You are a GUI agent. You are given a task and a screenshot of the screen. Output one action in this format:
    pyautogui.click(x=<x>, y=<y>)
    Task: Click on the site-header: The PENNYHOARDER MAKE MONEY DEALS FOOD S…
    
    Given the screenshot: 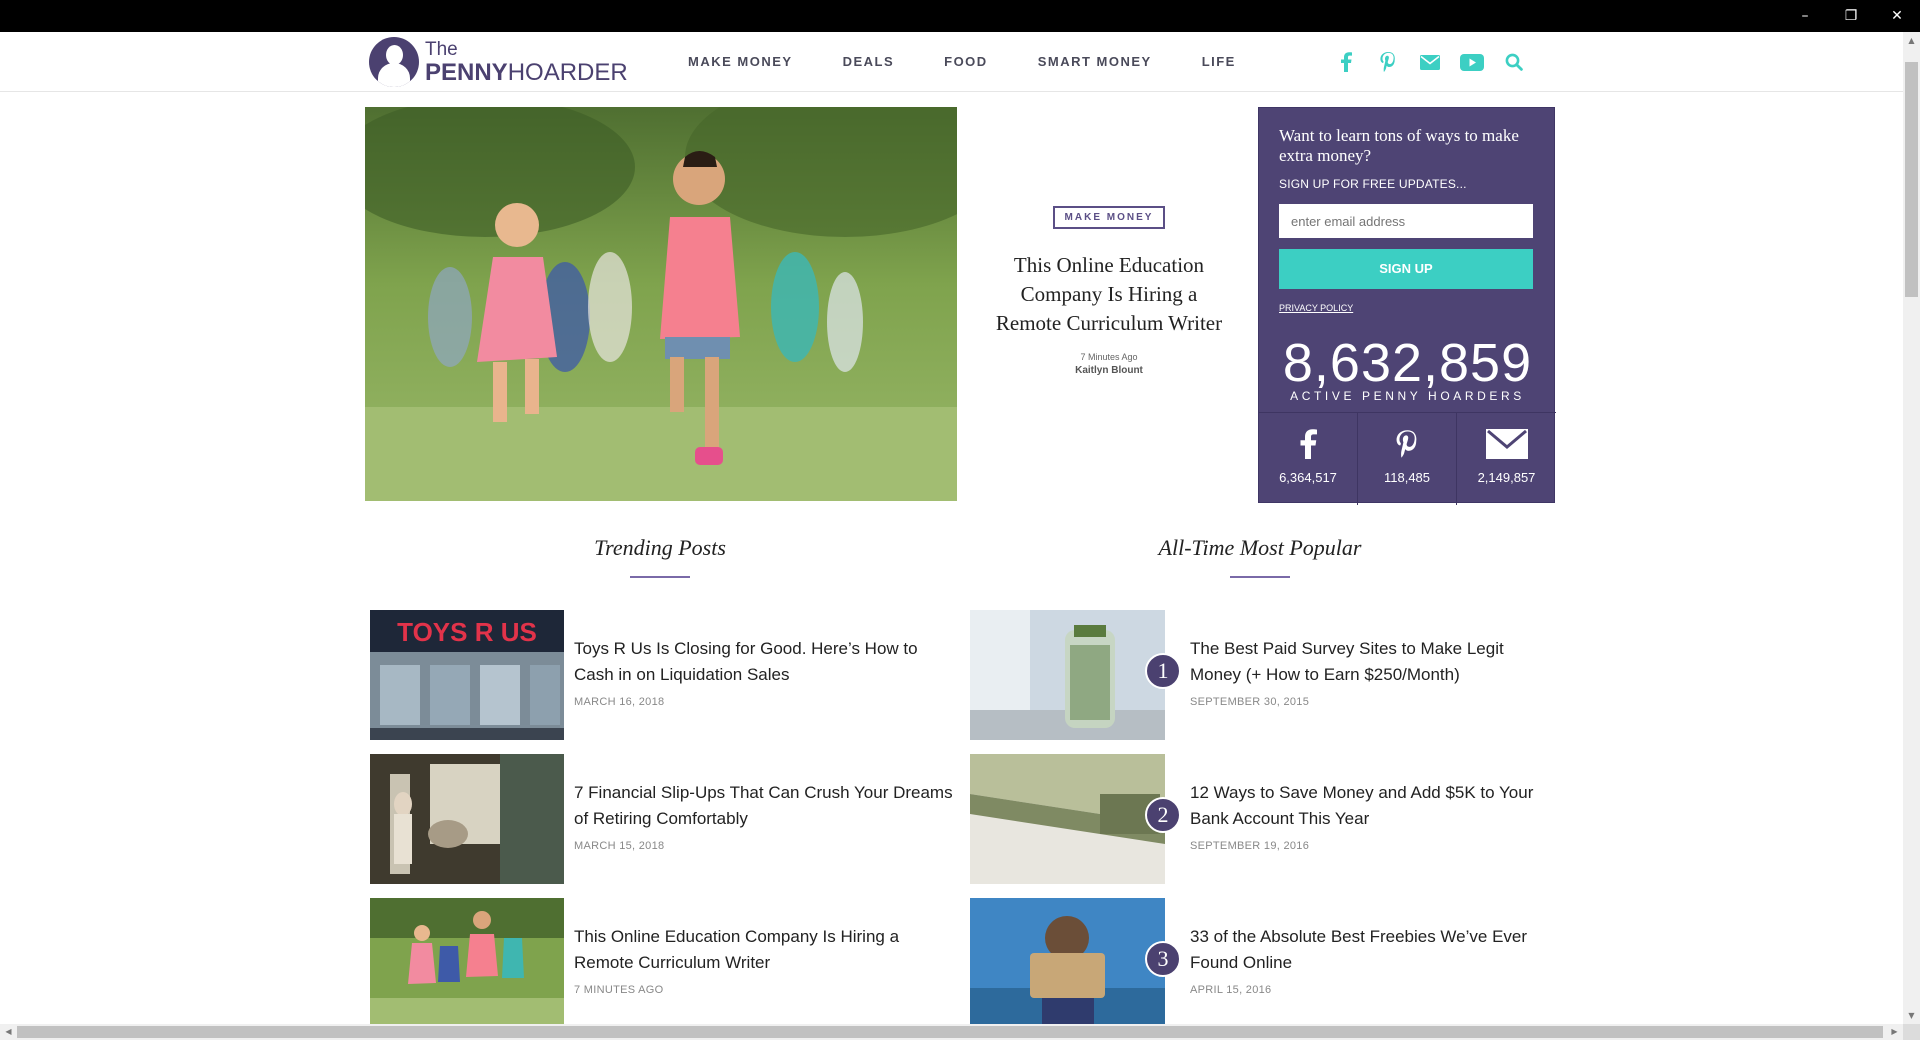 What is the action you would take?
    pyautogui.click(x=951, y=62)
    